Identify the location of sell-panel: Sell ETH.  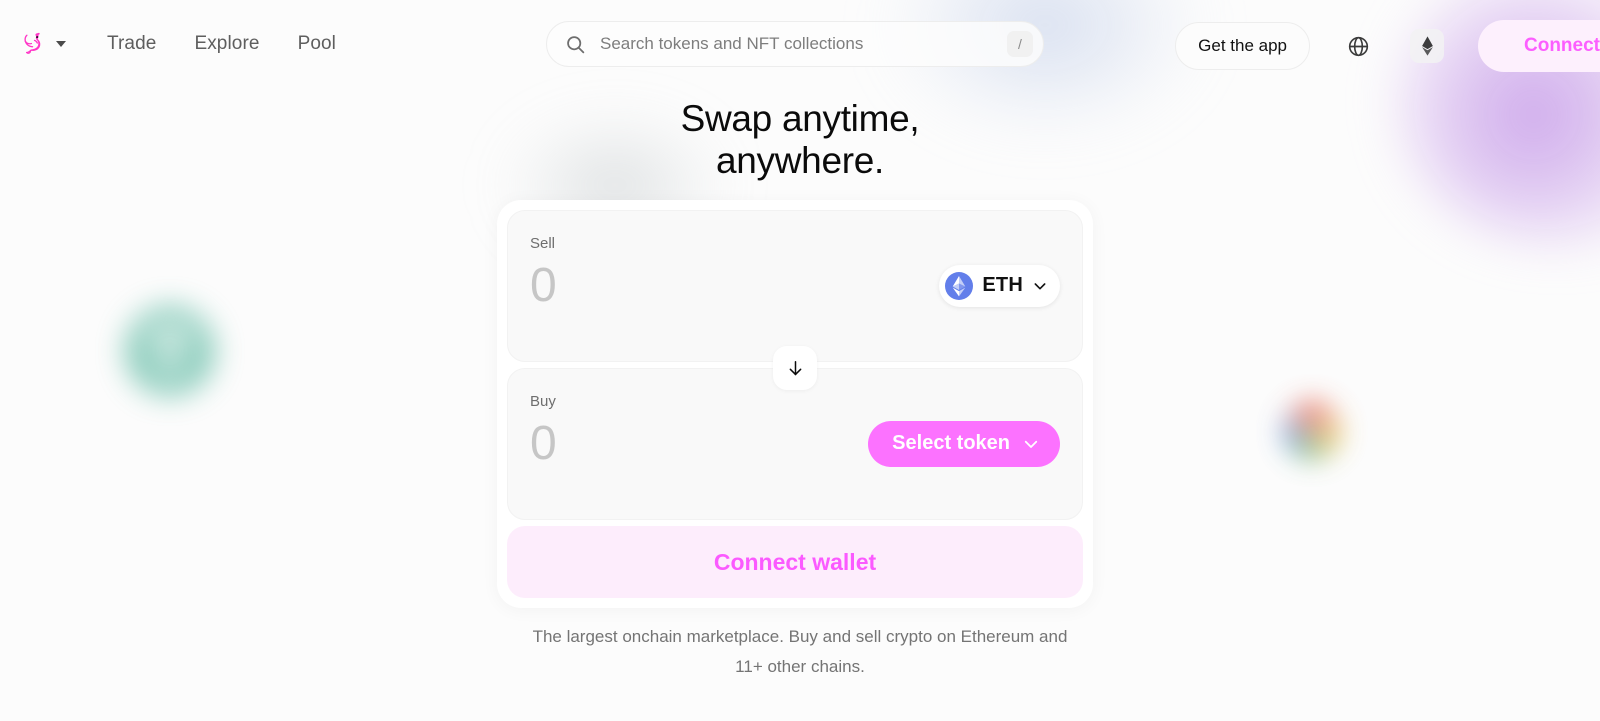
(795, 286).